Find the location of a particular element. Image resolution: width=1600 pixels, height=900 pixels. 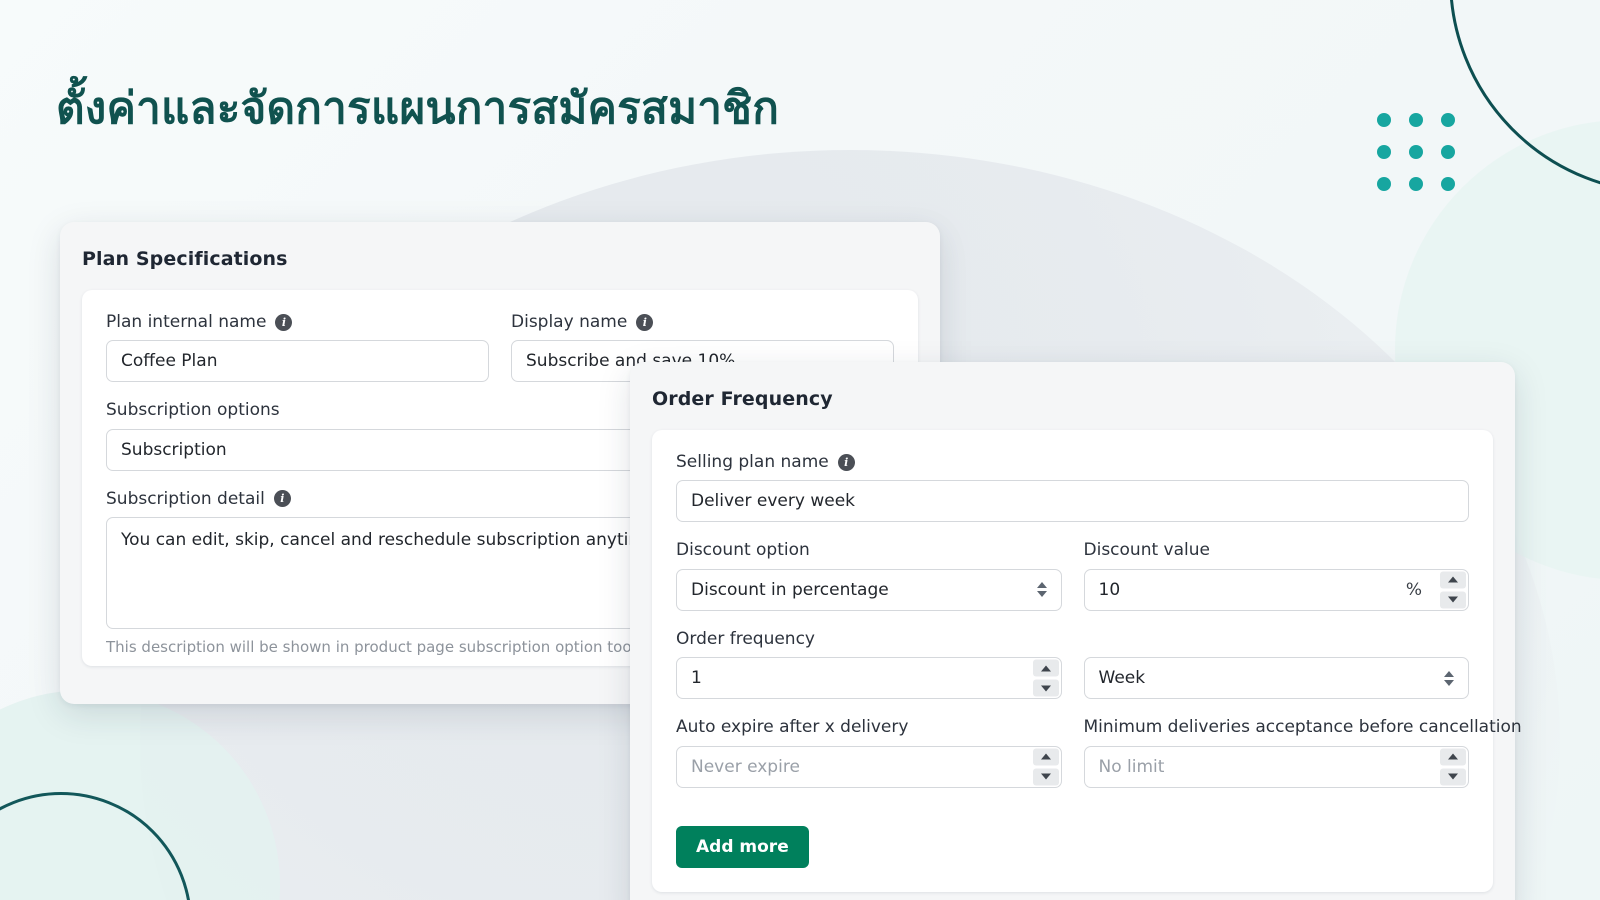

minimum-deliveries-stepper: No limit is located at coordinates (1276, 766).